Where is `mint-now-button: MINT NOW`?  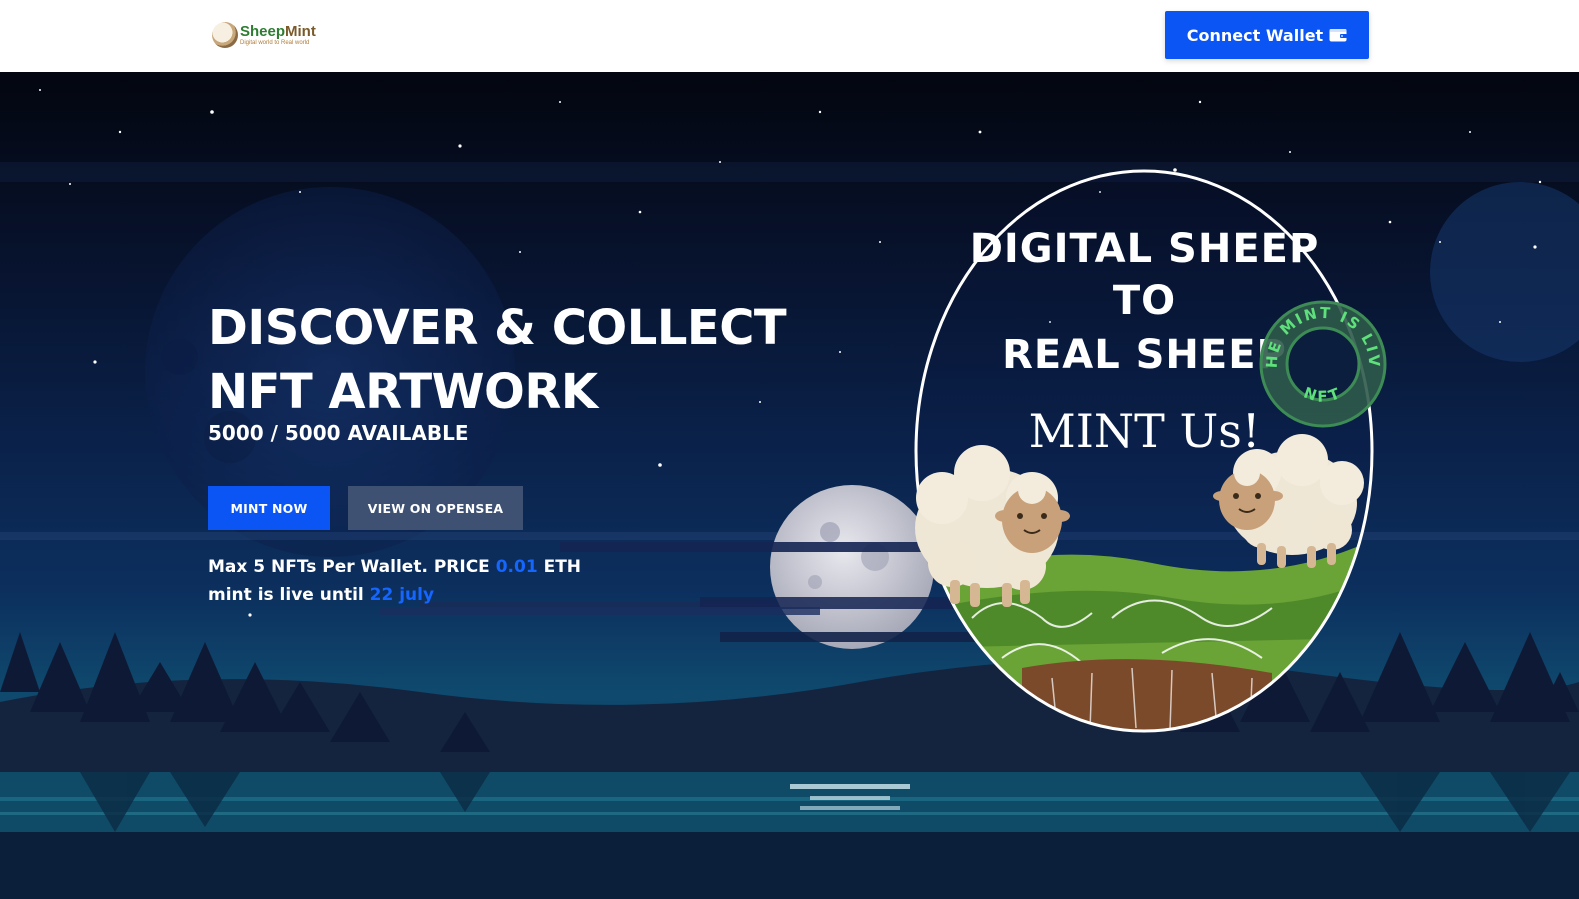 mint-now-button: MINT NOW is located at coordinates (269, 508).